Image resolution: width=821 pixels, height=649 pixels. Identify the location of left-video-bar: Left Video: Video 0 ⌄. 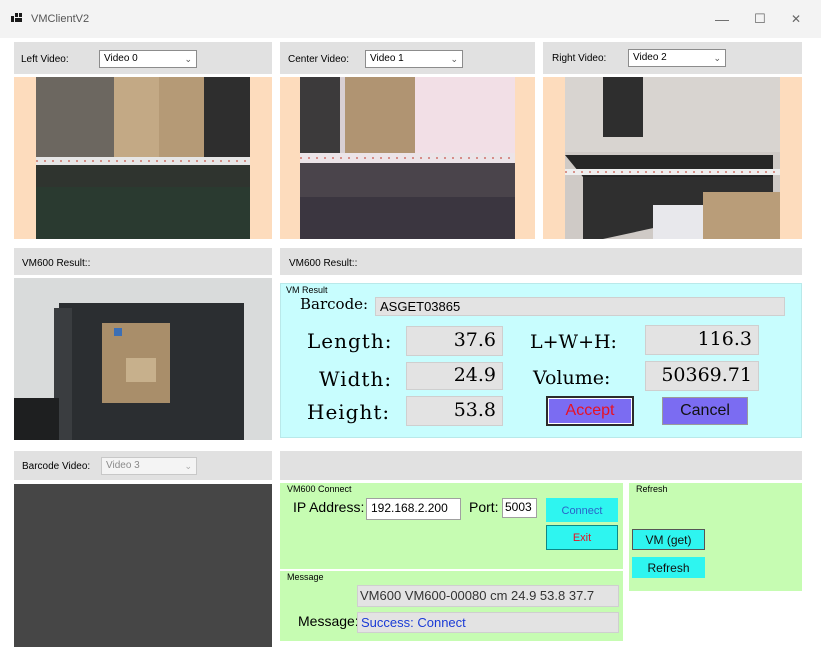
(143, 58).